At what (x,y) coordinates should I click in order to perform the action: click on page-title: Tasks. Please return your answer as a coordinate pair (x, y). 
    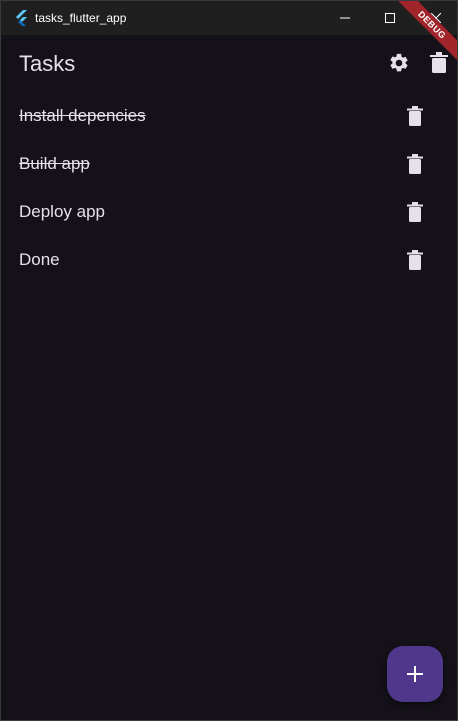
    Looking at the image, I should click on (47, 63).